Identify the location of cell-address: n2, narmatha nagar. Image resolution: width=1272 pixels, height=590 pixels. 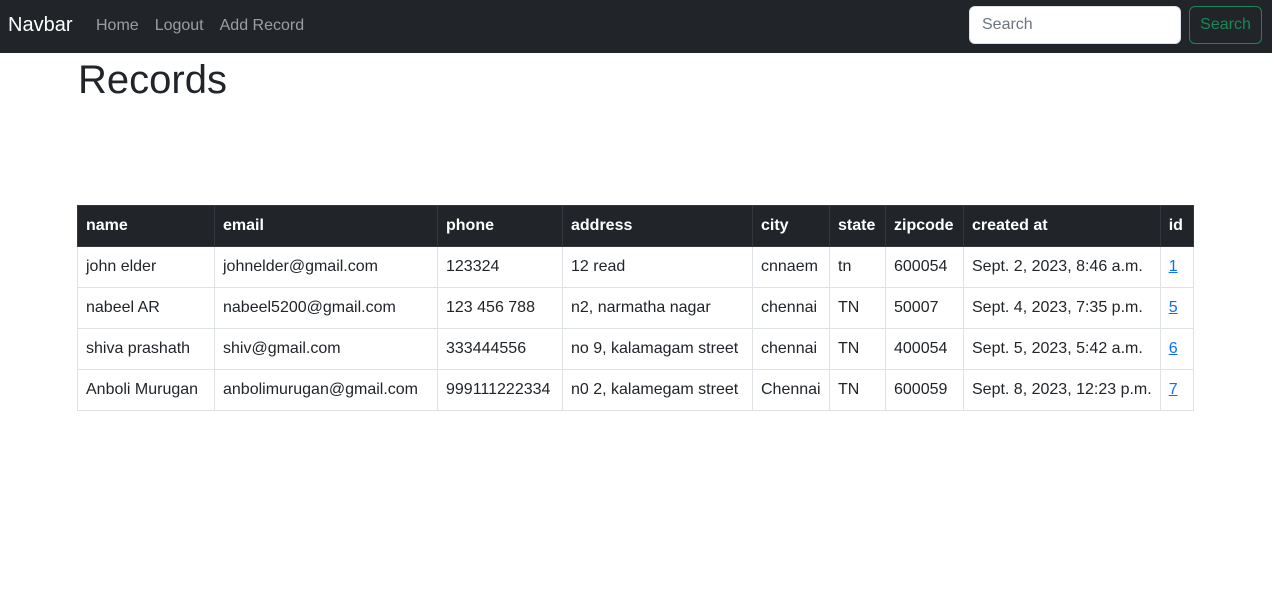
(657, 308).